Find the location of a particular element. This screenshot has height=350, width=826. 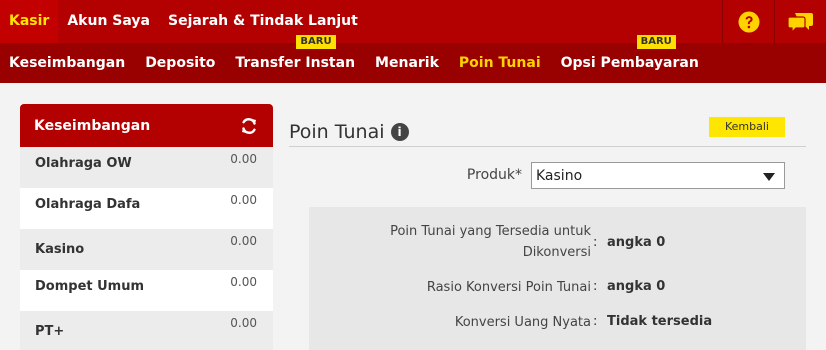

info-icon: i is located at coordinates (399, 132).